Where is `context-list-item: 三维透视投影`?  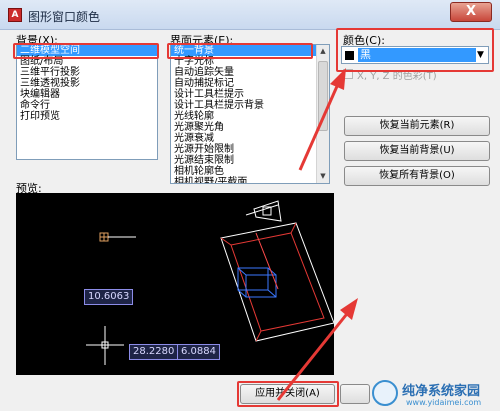 context-list-item: 三维透视投影 is located at coordinates (87, 83).